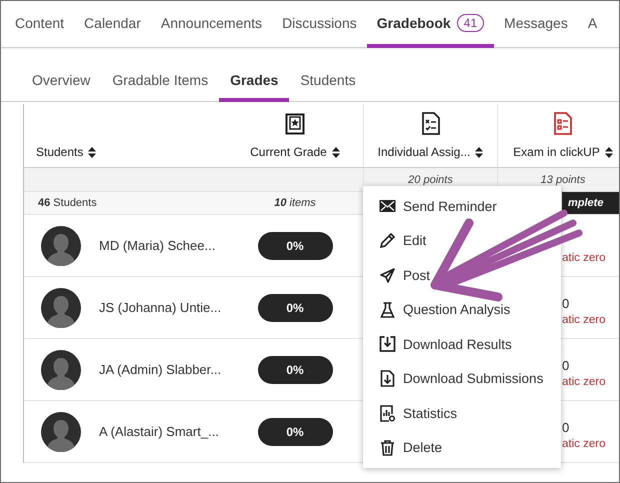  Describe the element at coordinates (387, 275) in the screenshot. I see `paper-plane-icon` at that location.